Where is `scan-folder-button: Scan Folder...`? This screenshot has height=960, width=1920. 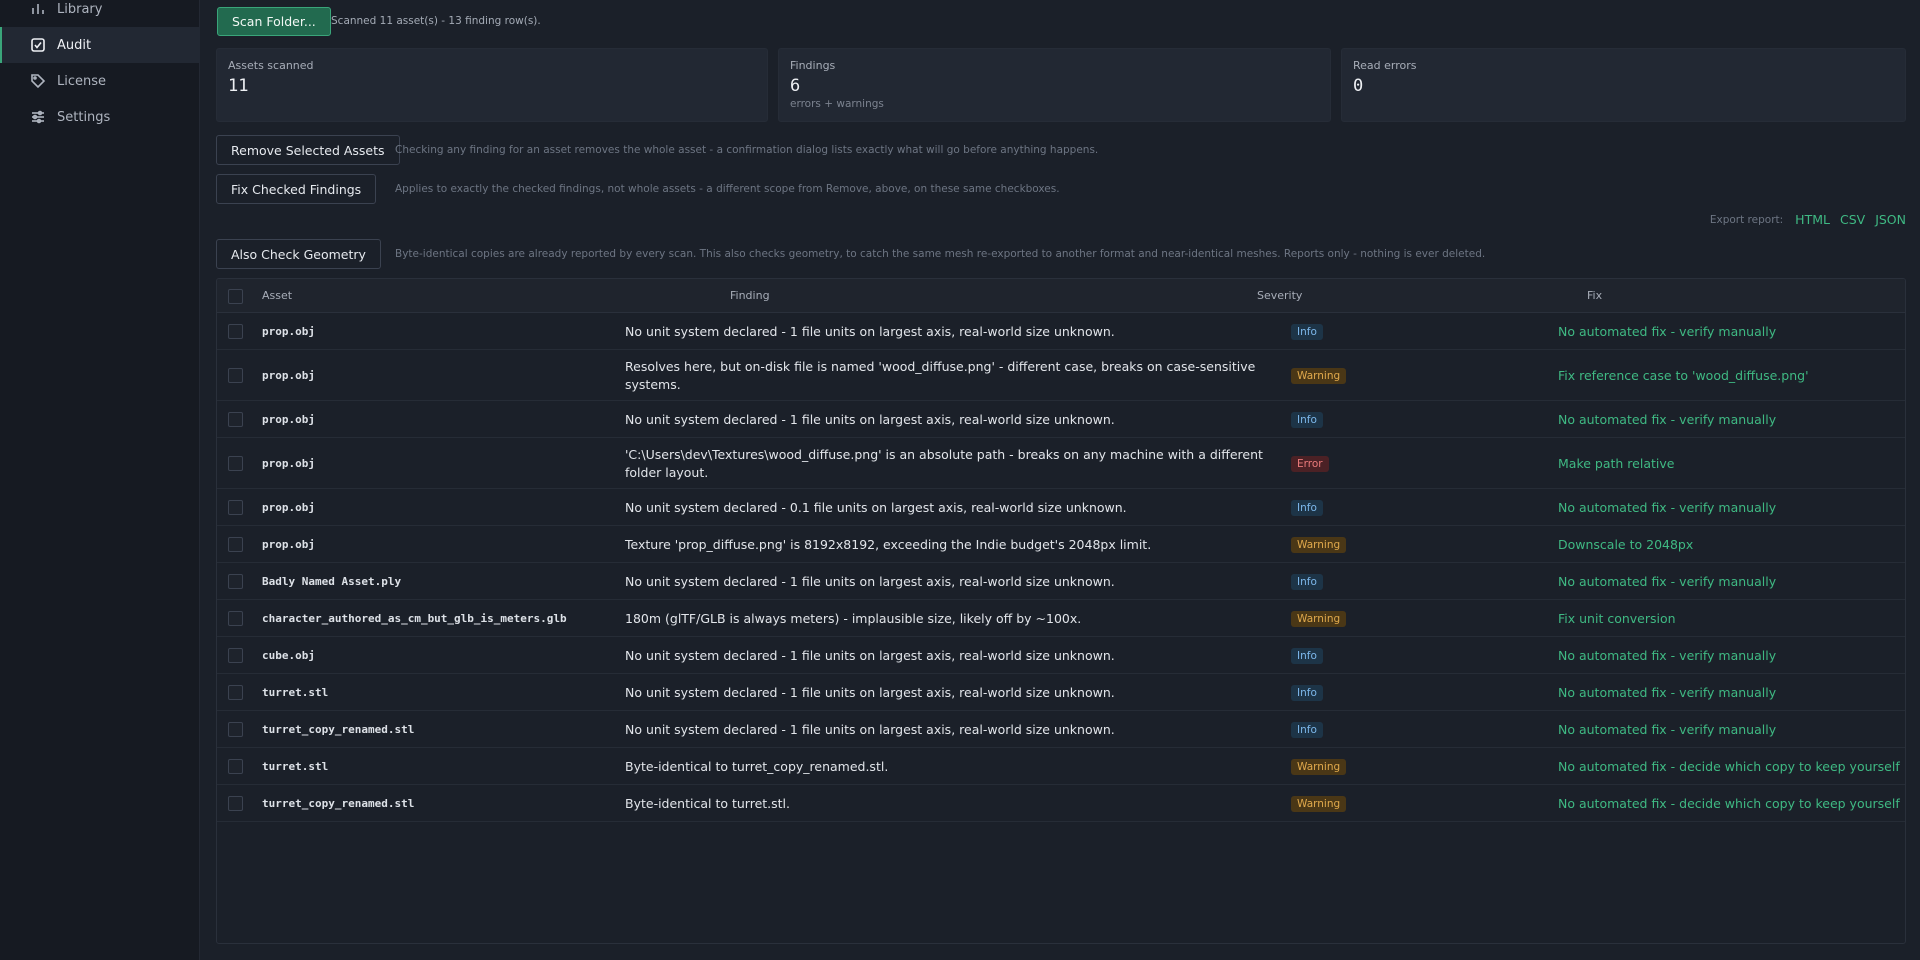
scan-folder-button: Scan Folder... is located at coordinates (274, 21).